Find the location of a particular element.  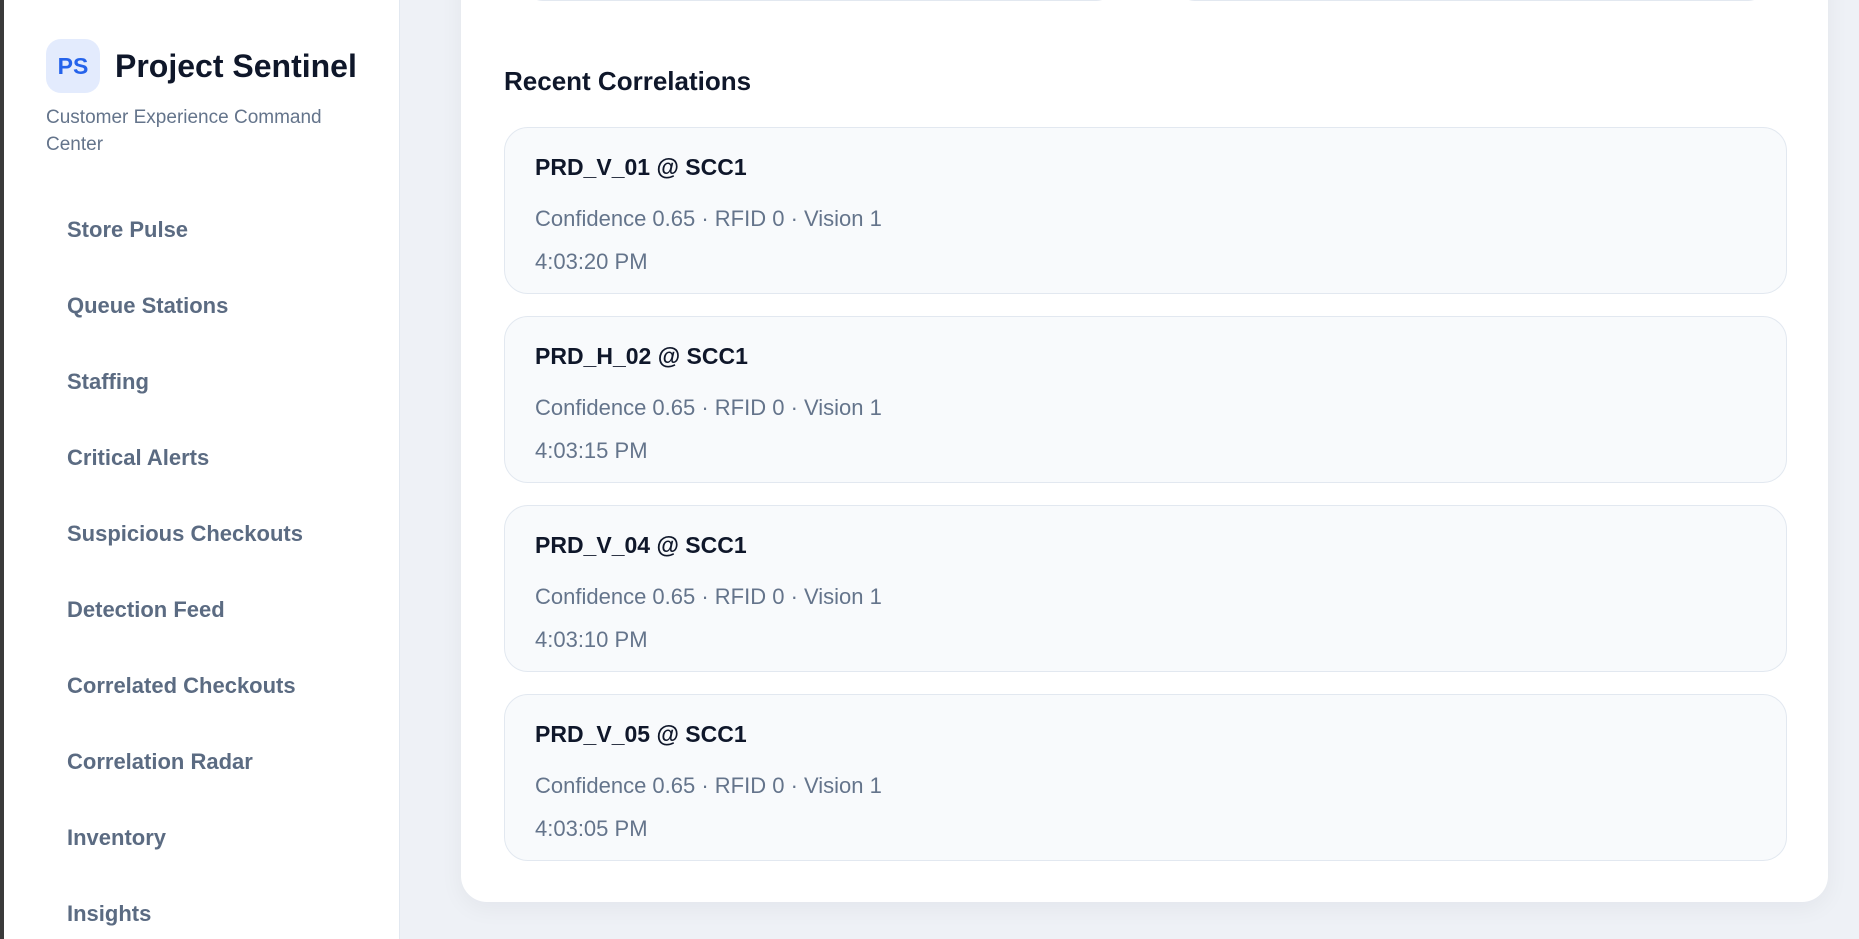

correlation-title: PRD_V_04 @ SCC1 is located at coordinates (641, 545).